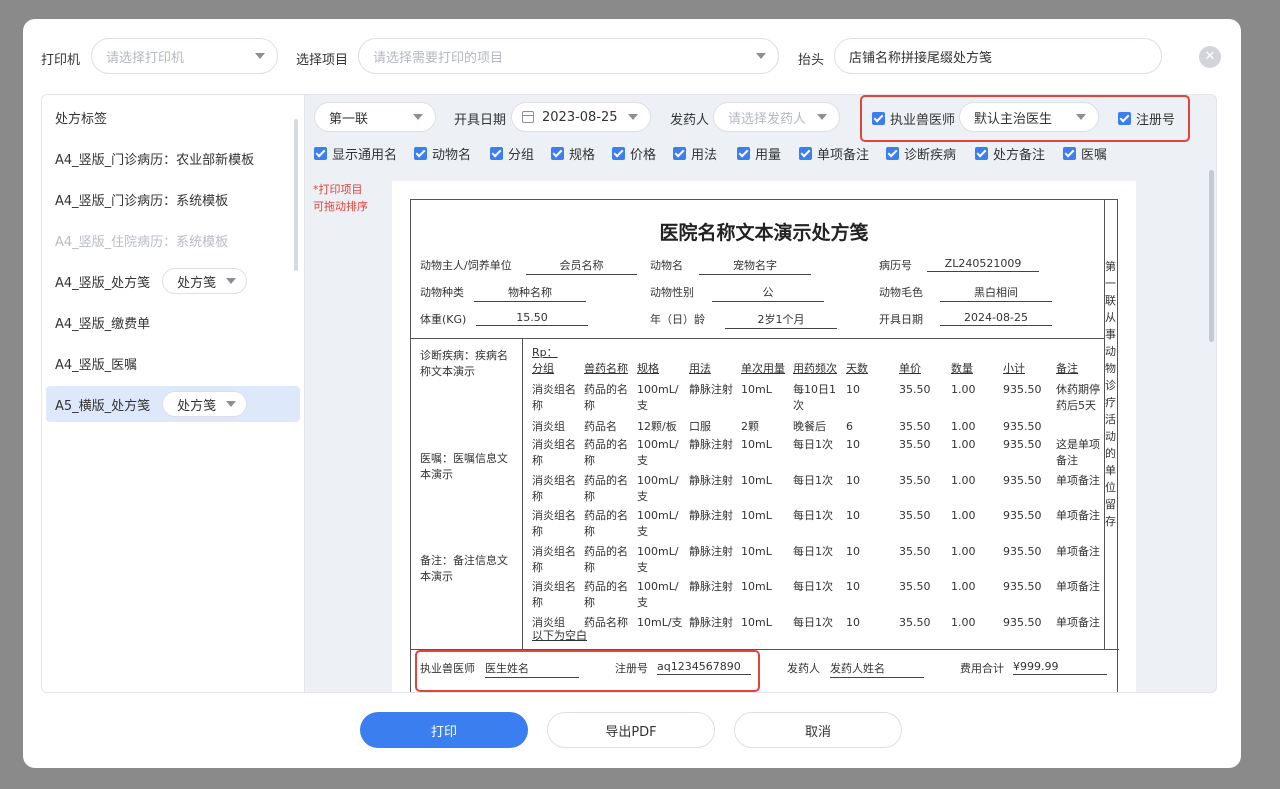  What do you see at coordinates (1078, 452) in the screenshot?
I see `drug-table-cell: 这是单项备注` at bounding box center [1078, 452].